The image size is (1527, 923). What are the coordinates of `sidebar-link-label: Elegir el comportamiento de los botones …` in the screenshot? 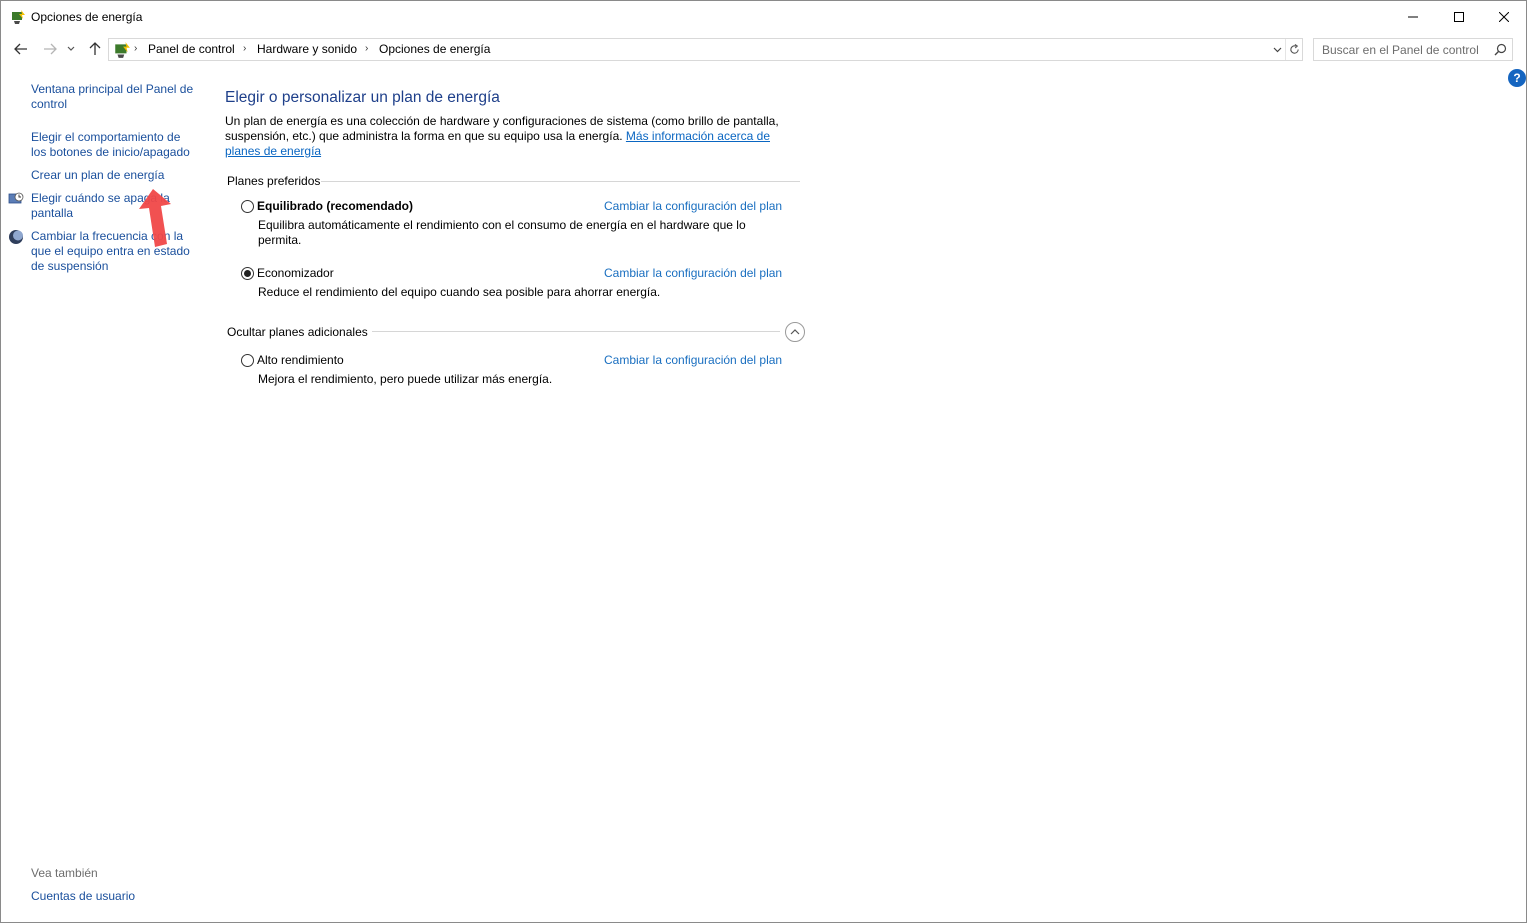 It's located at (110, 144).